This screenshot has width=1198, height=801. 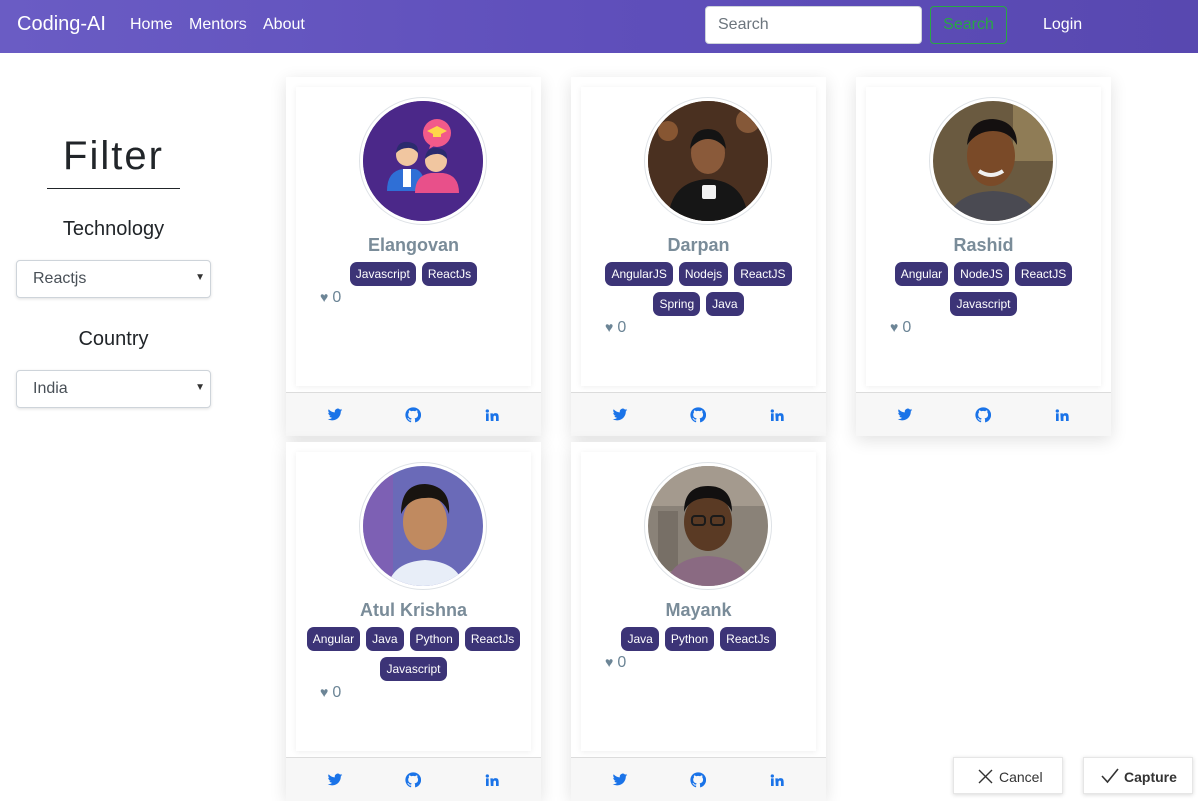 I want to click on country-select-value: India, so click(x=50, y=388).